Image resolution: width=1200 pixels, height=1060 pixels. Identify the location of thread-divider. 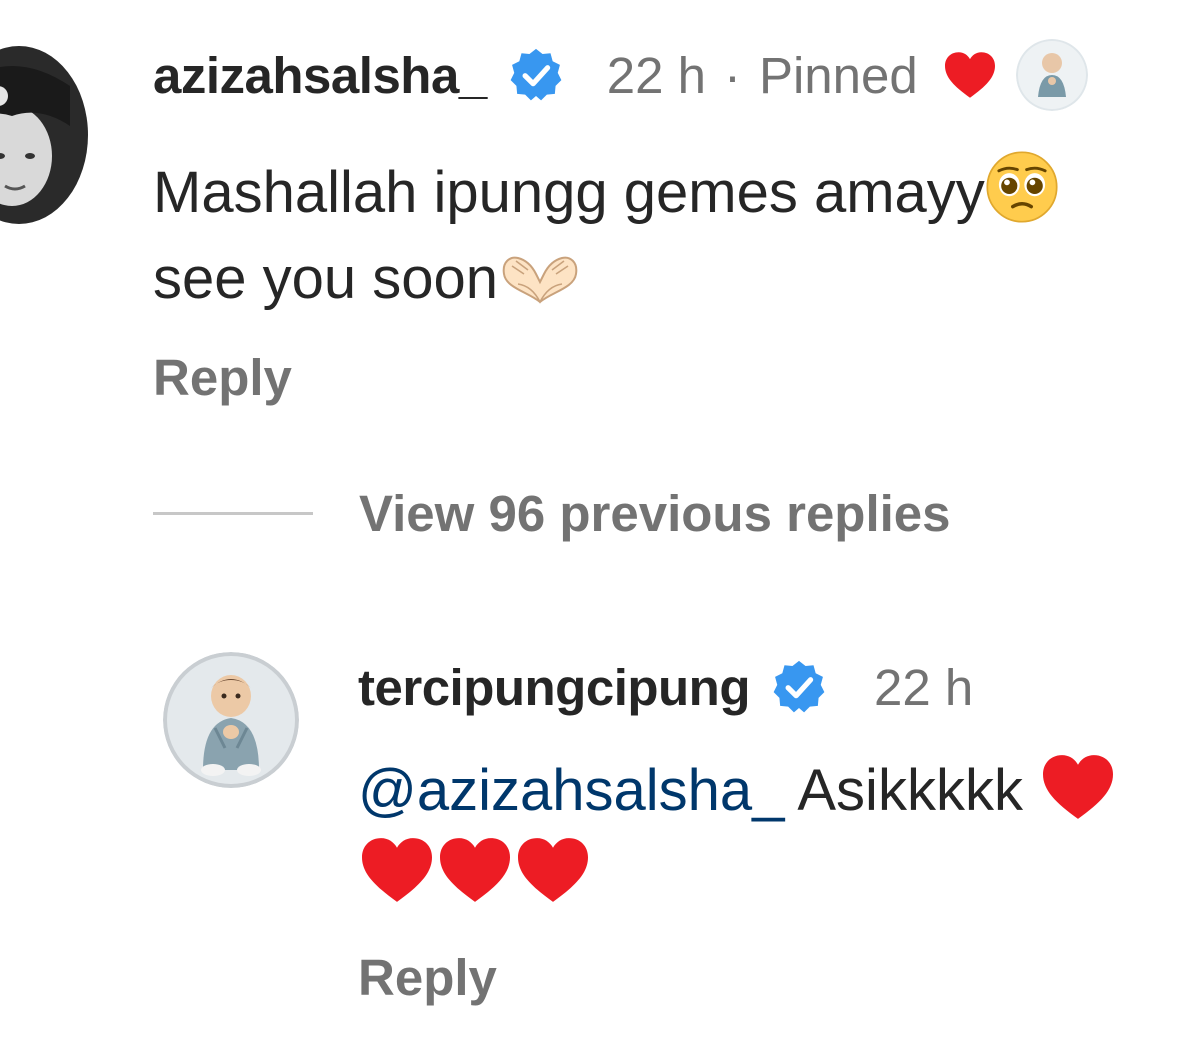
(233, 513).